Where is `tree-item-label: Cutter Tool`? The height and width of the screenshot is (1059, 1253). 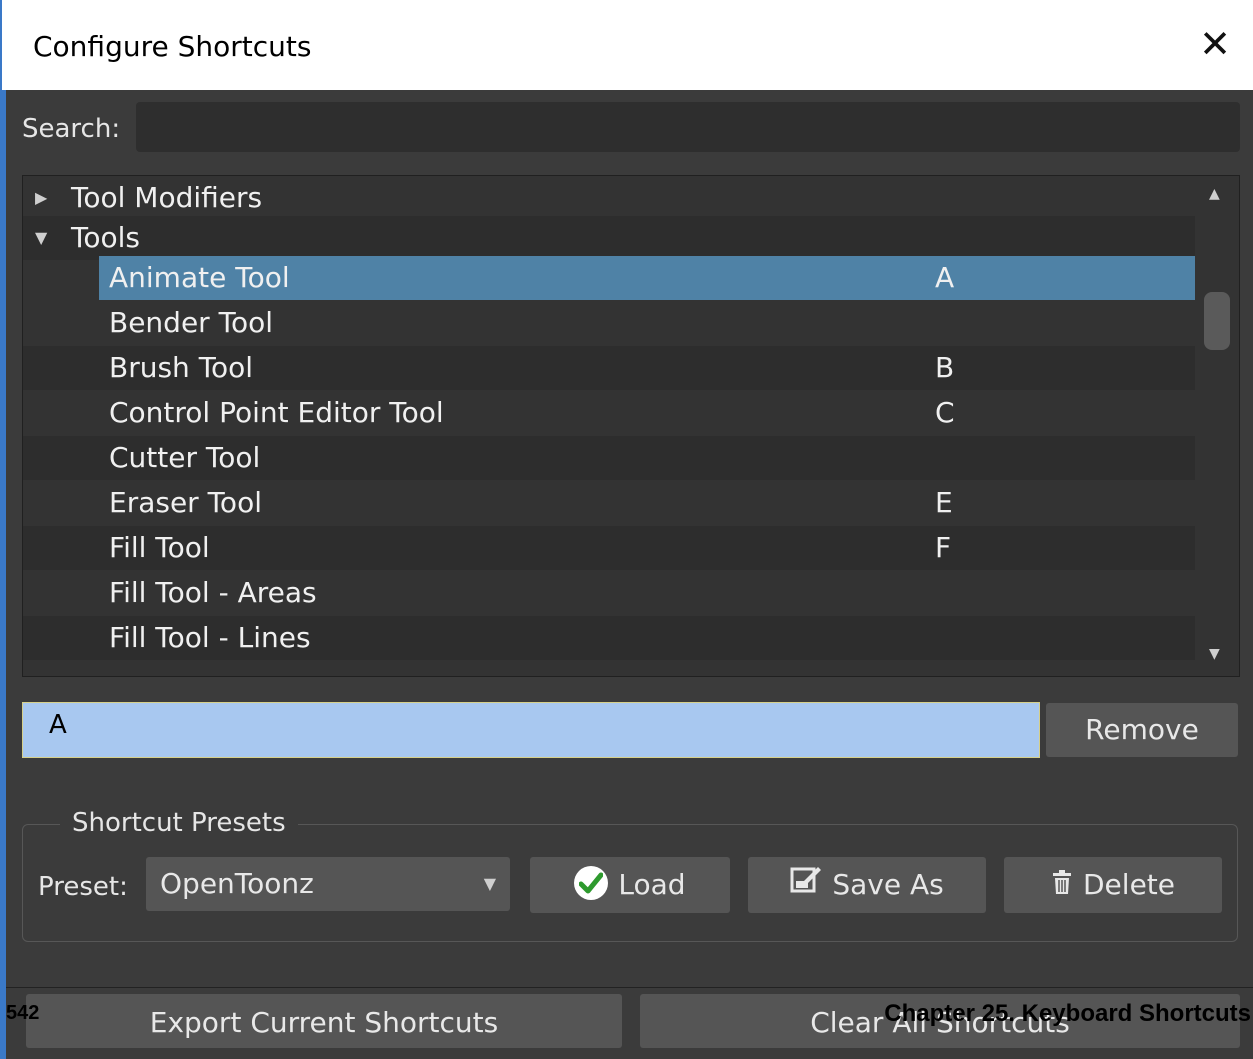
tree-item-label: Cutter Tool is located at coordinates (185, 457).